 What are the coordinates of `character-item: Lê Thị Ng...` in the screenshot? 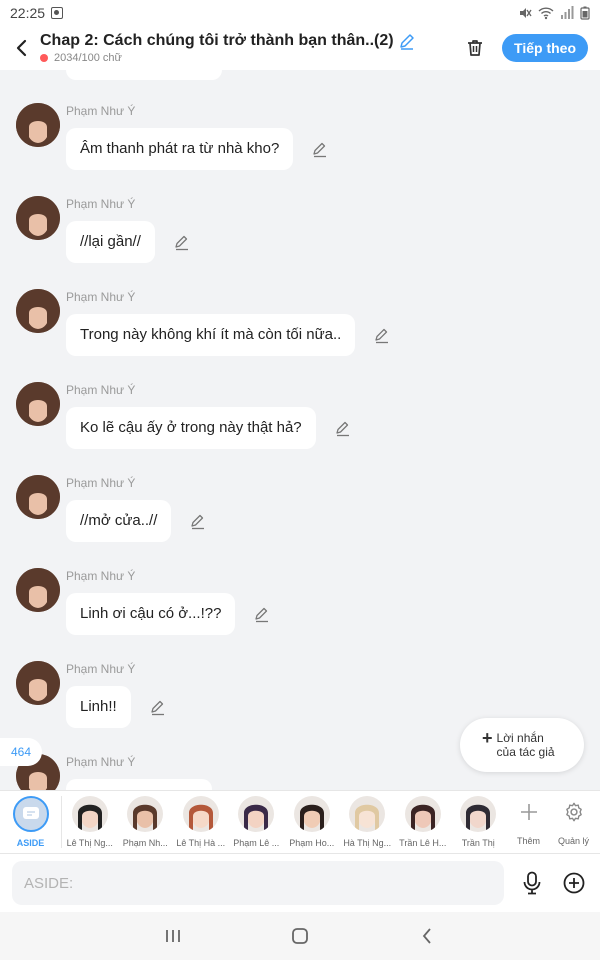 It's located at (90, 822).